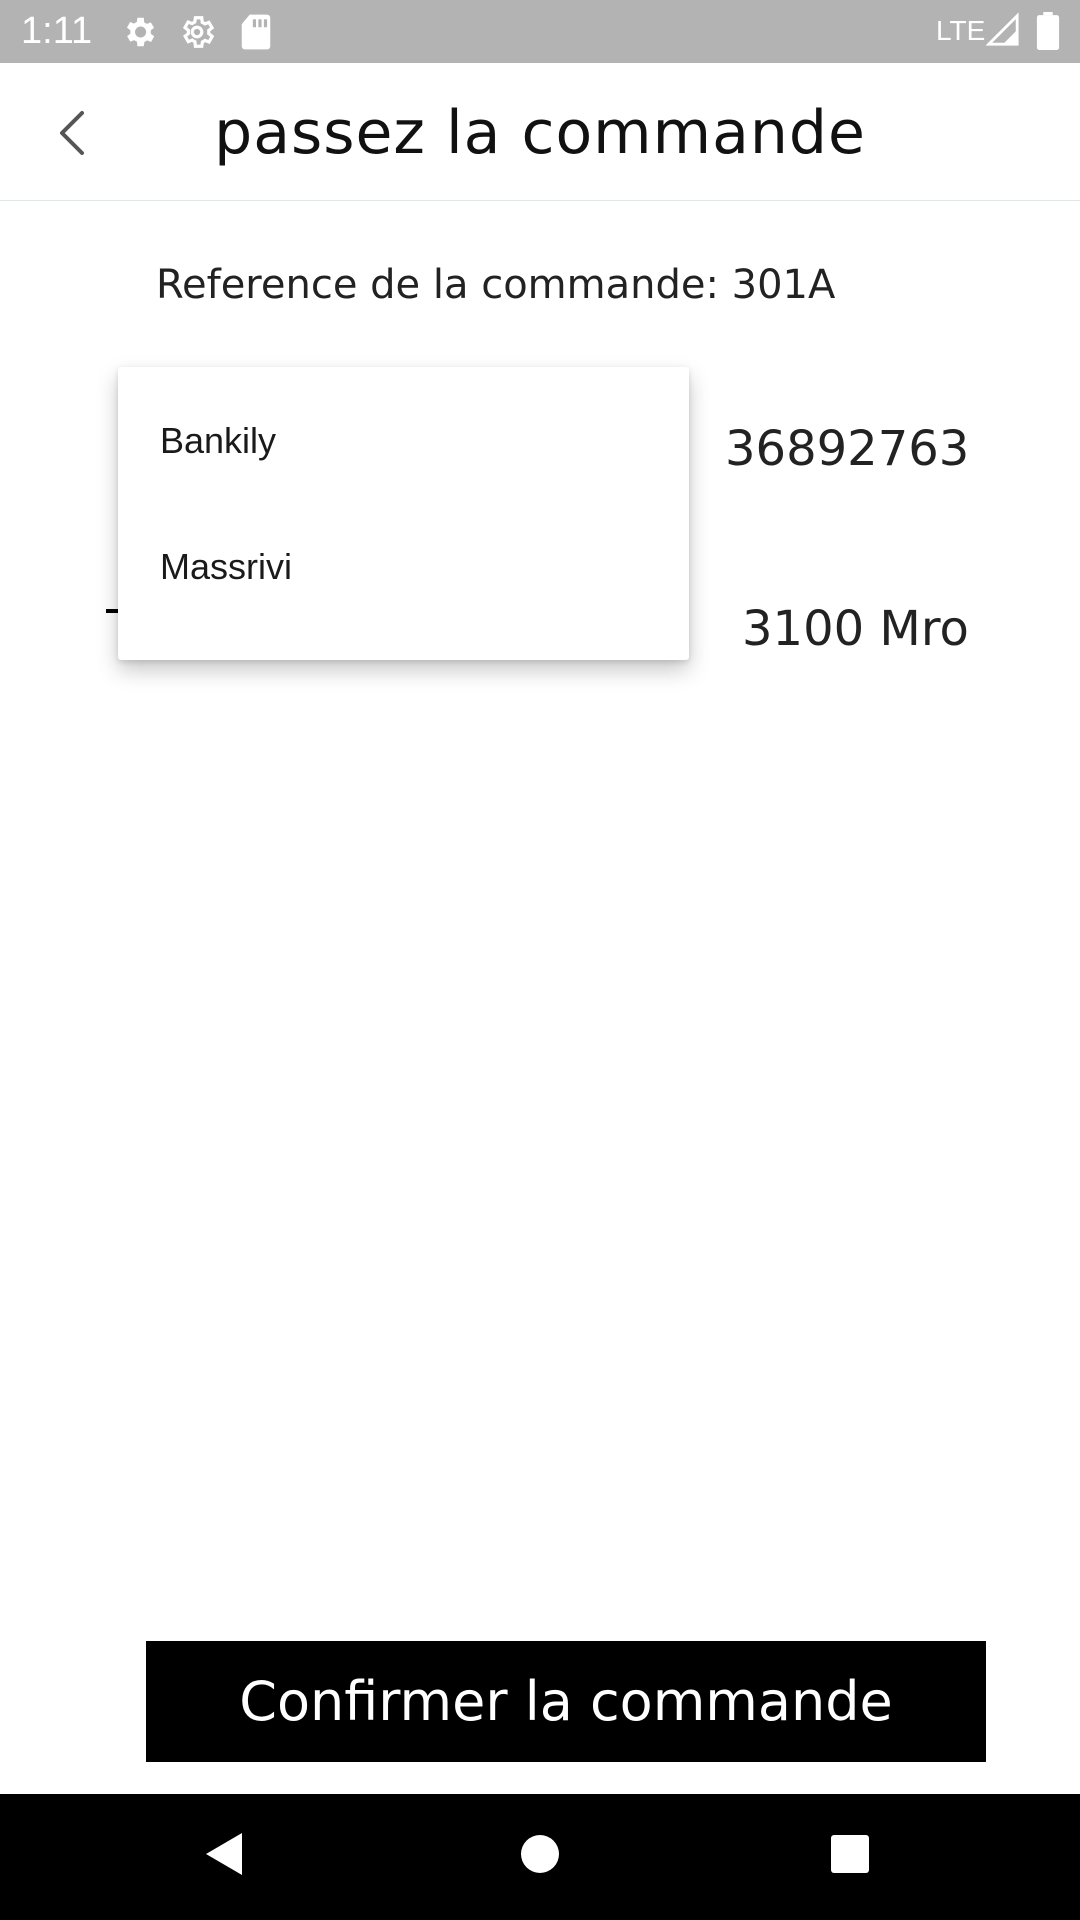 The width and height of the screenshot is (1080, 1920). What do you see at coordinates (1002, 32) in the screenshot?
I see `signal-icon` at bounding box center [1002, 32].